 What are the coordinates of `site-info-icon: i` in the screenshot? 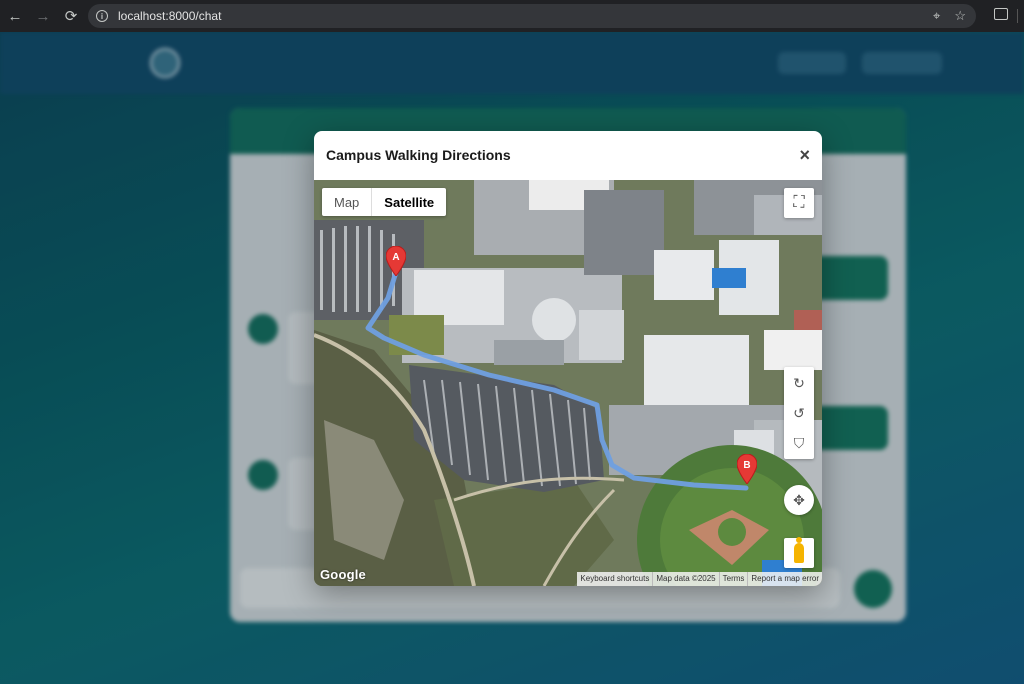 It's located at (102, 16).